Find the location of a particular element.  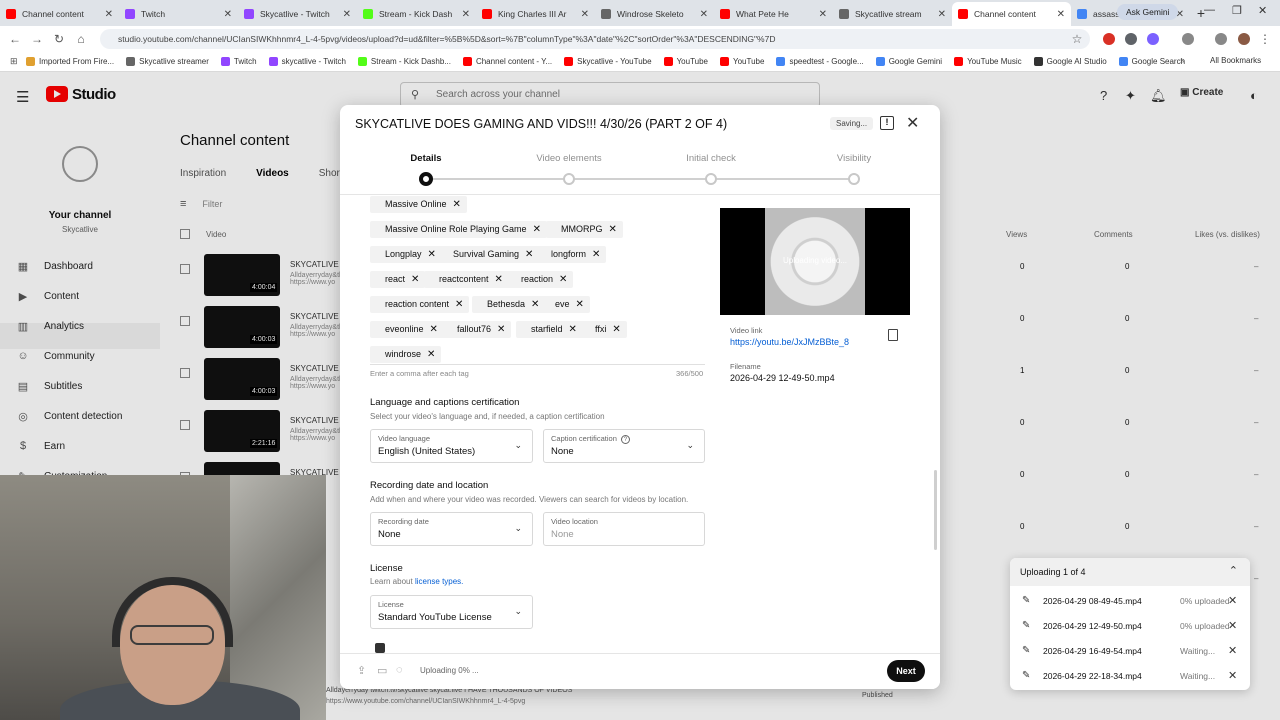

bookmark-item: Google AI Studio is located at coordinates (1070, 61).